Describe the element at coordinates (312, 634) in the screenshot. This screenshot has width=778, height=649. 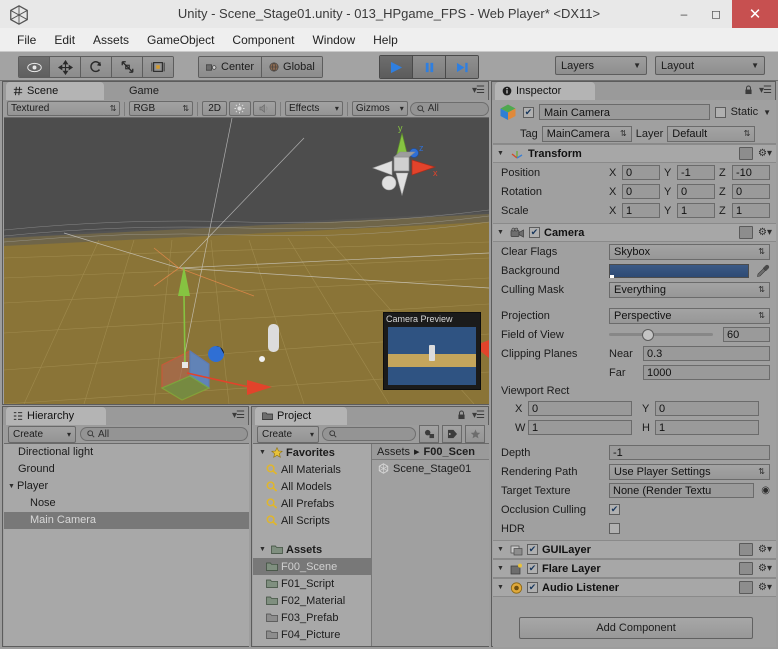
I see `project-tree-f04-picture: F04_Picture` at that location.